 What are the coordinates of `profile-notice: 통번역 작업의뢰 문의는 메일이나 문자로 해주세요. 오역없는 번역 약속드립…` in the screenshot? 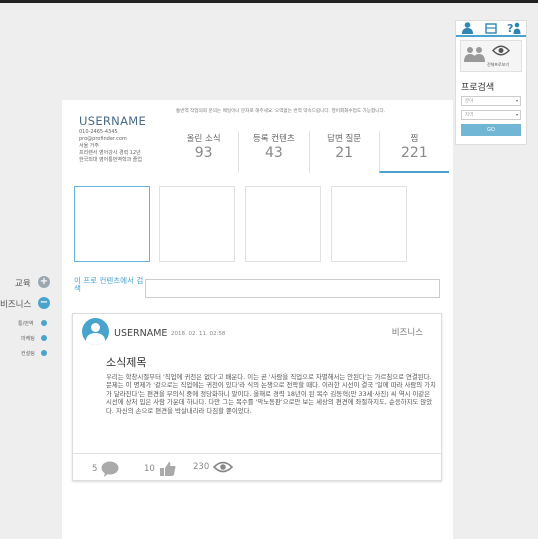 It's located at (281, 111).